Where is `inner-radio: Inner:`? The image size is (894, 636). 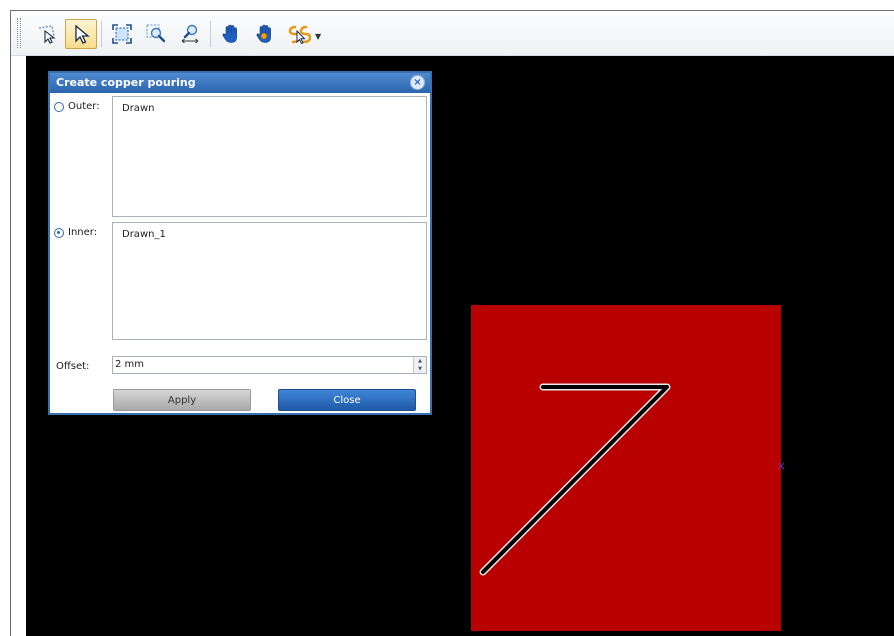
inner-radio: Inner: is located at coordinates (75, 232).